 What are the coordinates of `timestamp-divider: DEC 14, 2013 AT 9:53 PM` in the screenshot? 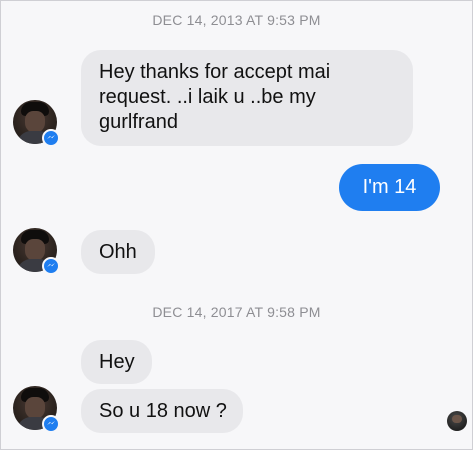 It's located at (236, 20).